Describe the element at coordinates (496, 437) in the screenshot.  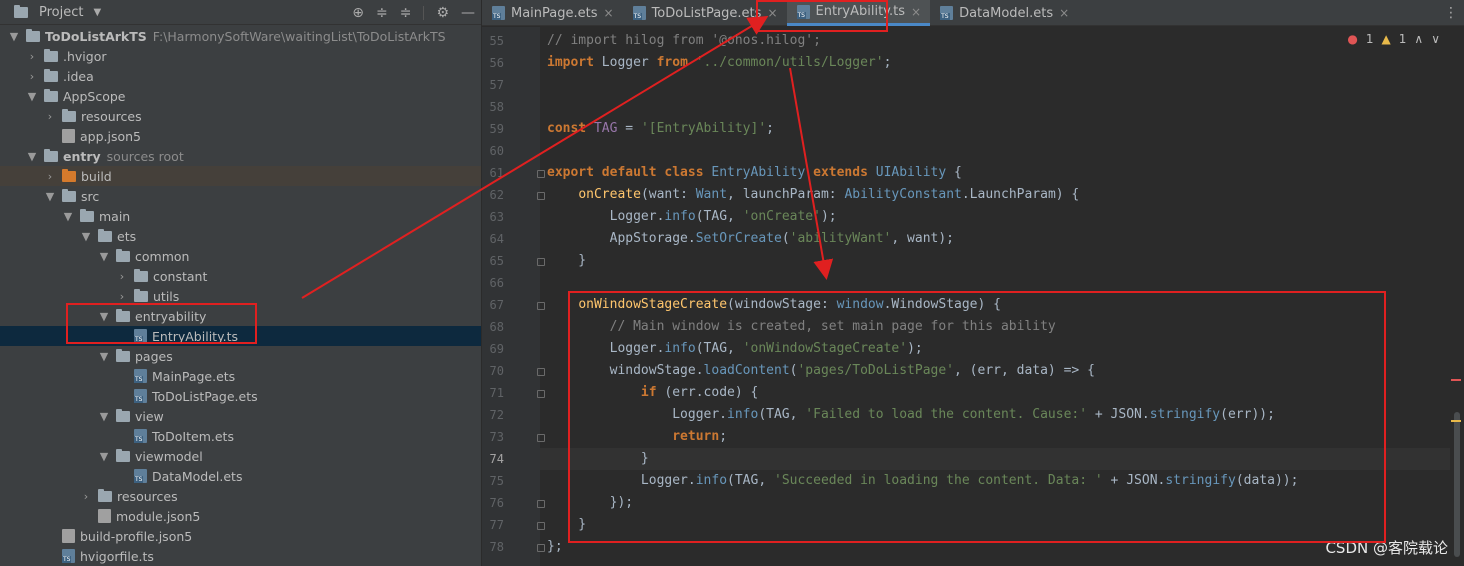
I see `line-number: 73` at that location.